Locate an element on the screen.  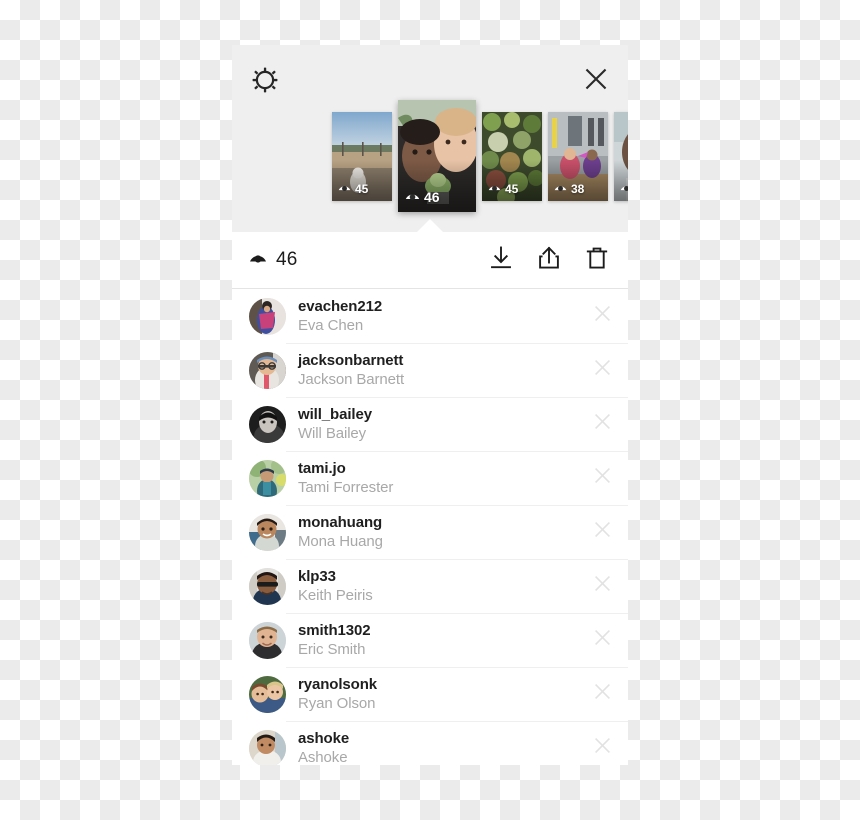
viewer-info: ashoke Ashoke is located at coordinates (323, 748).